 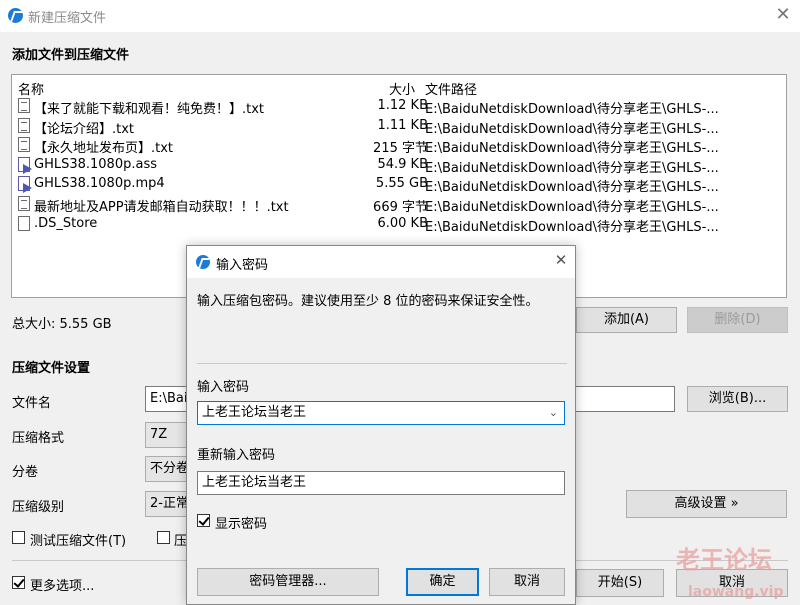 What do you see at coordinates (737, 320) in the screenshot?
I see `delete-button: 删除(D)` at bounding box center [737, 320].